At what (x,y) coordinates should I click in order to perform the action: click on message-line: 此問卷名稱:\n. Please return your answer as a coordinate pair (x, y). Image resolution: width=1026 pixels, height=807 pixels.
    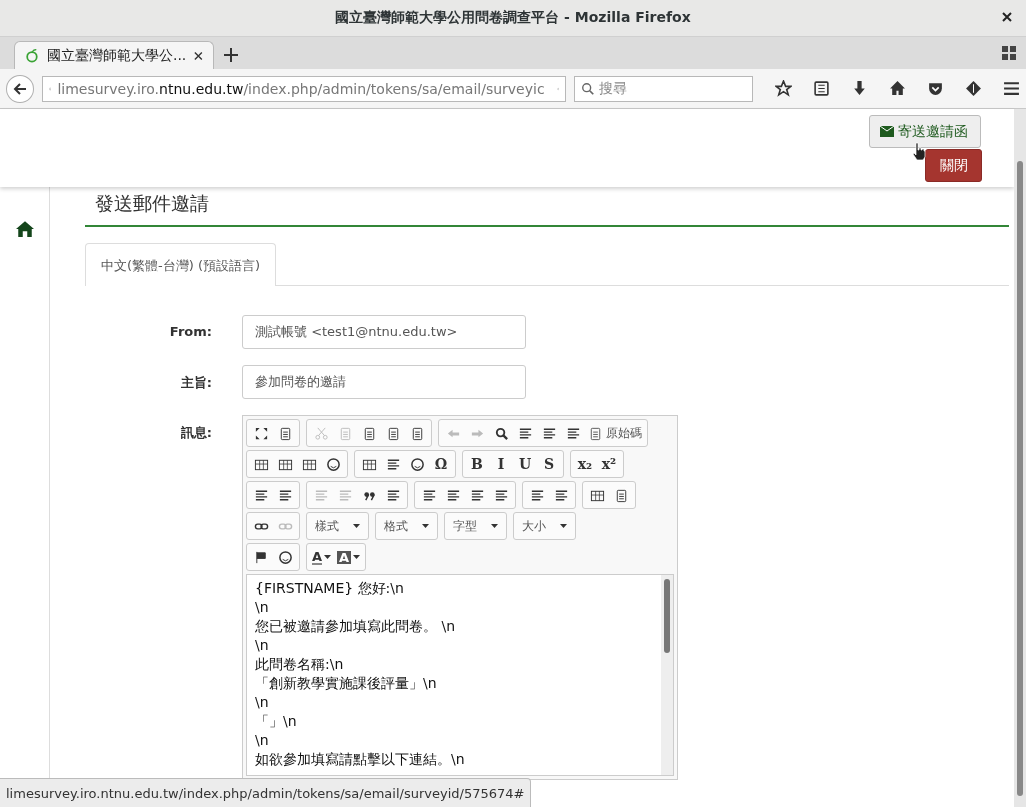
    Looking at the image, I should click on (299, 664).